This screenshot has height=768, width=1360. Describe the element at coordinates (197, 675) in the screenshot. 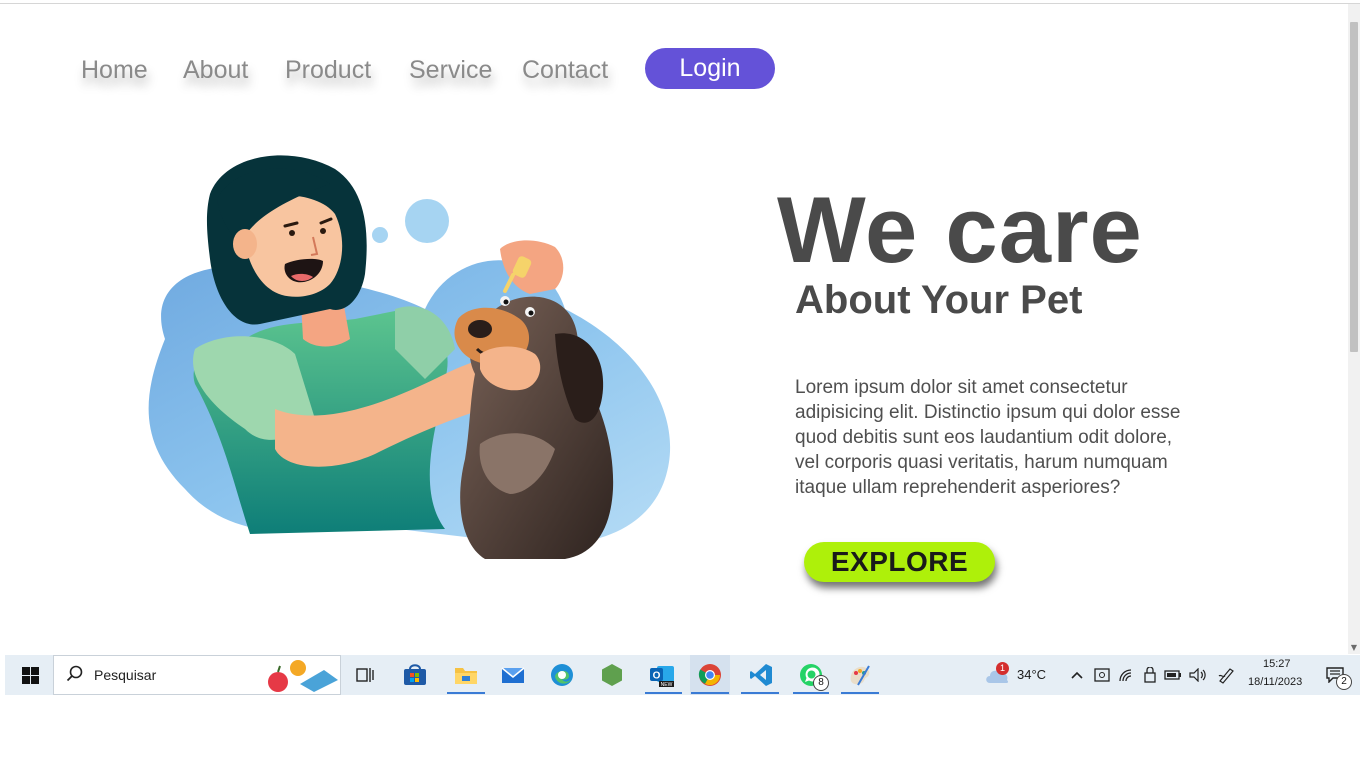

I see `taskbar-search: Pesquisar` at that location.